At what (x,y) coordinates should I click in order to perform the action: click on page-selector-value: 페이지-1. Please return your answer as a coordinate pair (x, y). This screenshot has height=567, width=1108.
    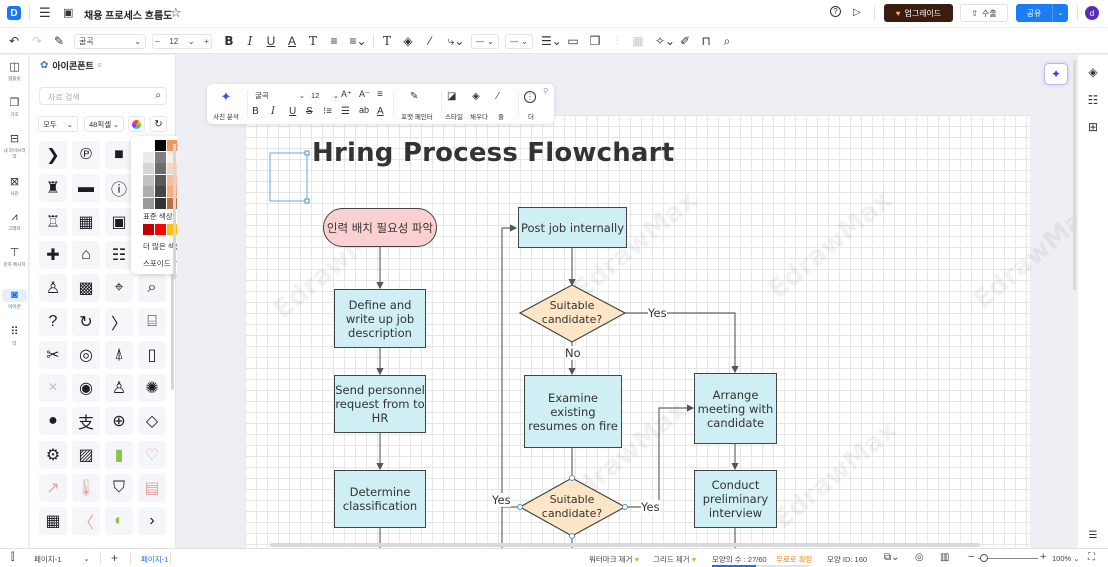
    Looking at the image, I should click on (48, 559).